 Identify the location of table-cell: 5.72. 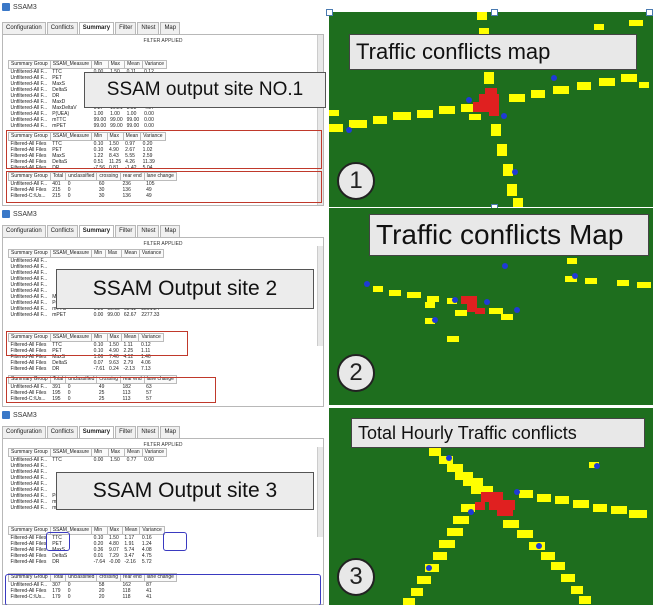
(146, 562).